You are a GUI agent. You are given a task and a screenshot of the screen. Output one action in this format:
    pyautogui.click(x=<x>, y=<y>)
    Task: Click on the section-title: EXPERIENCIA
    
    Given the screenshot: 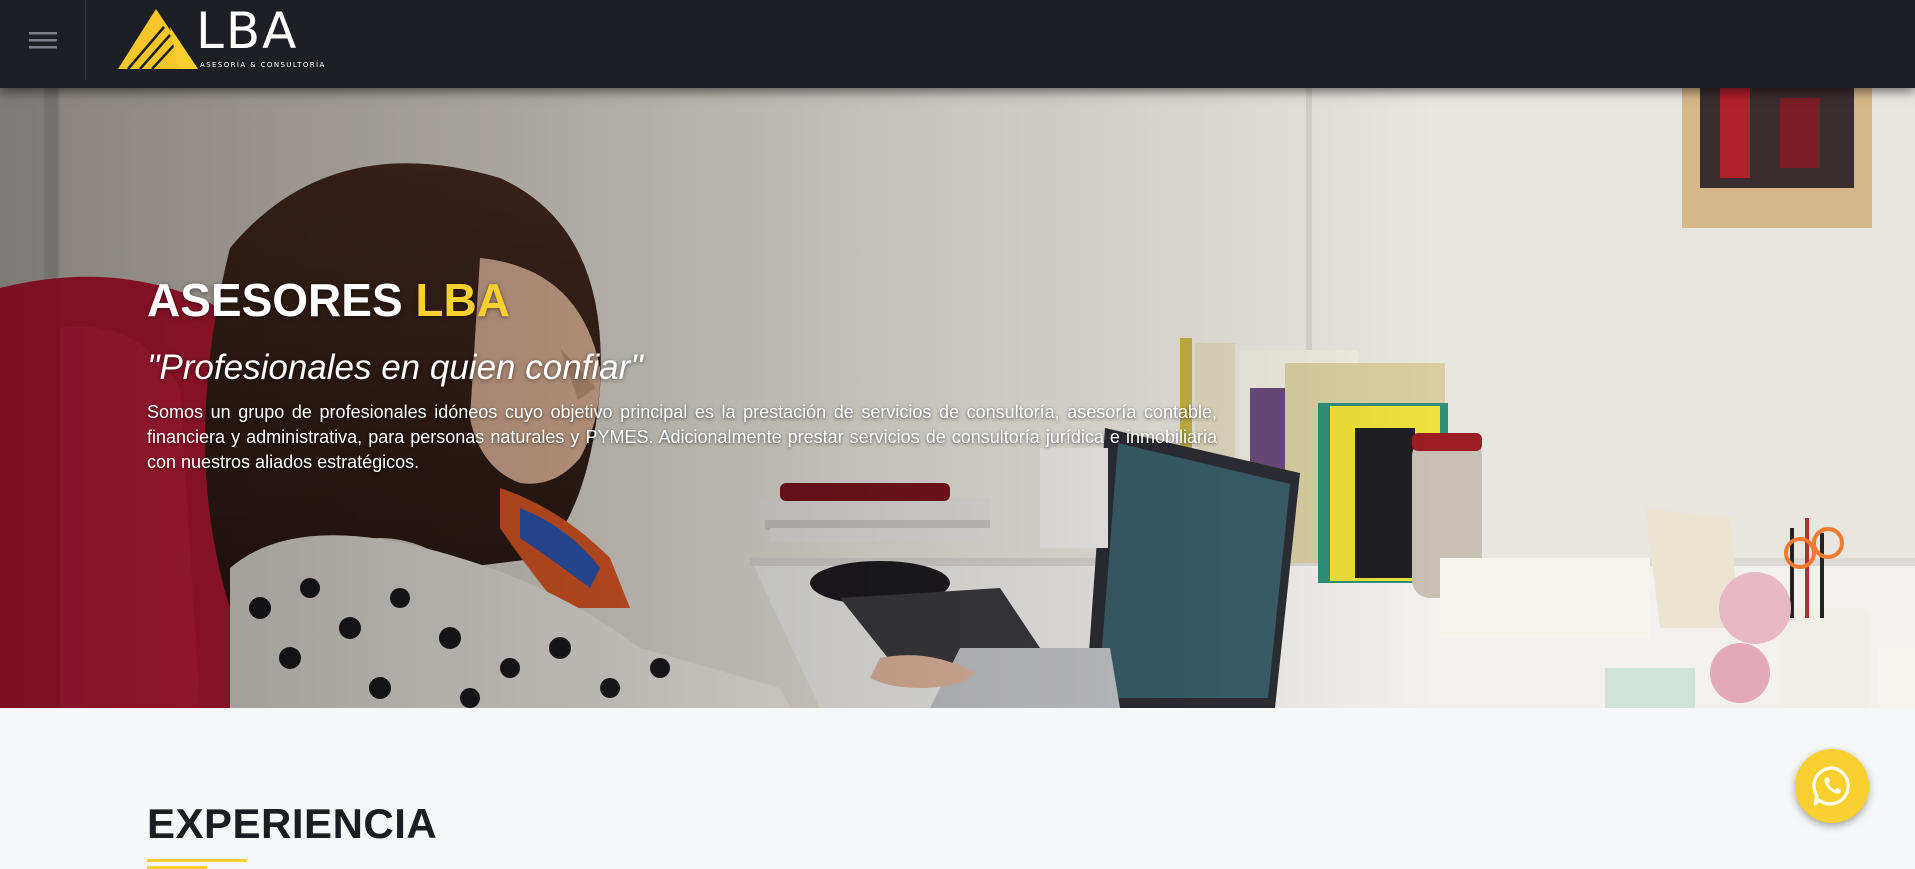 What is the action you would take?
    pyautogui.click(x=292, y=823)
    